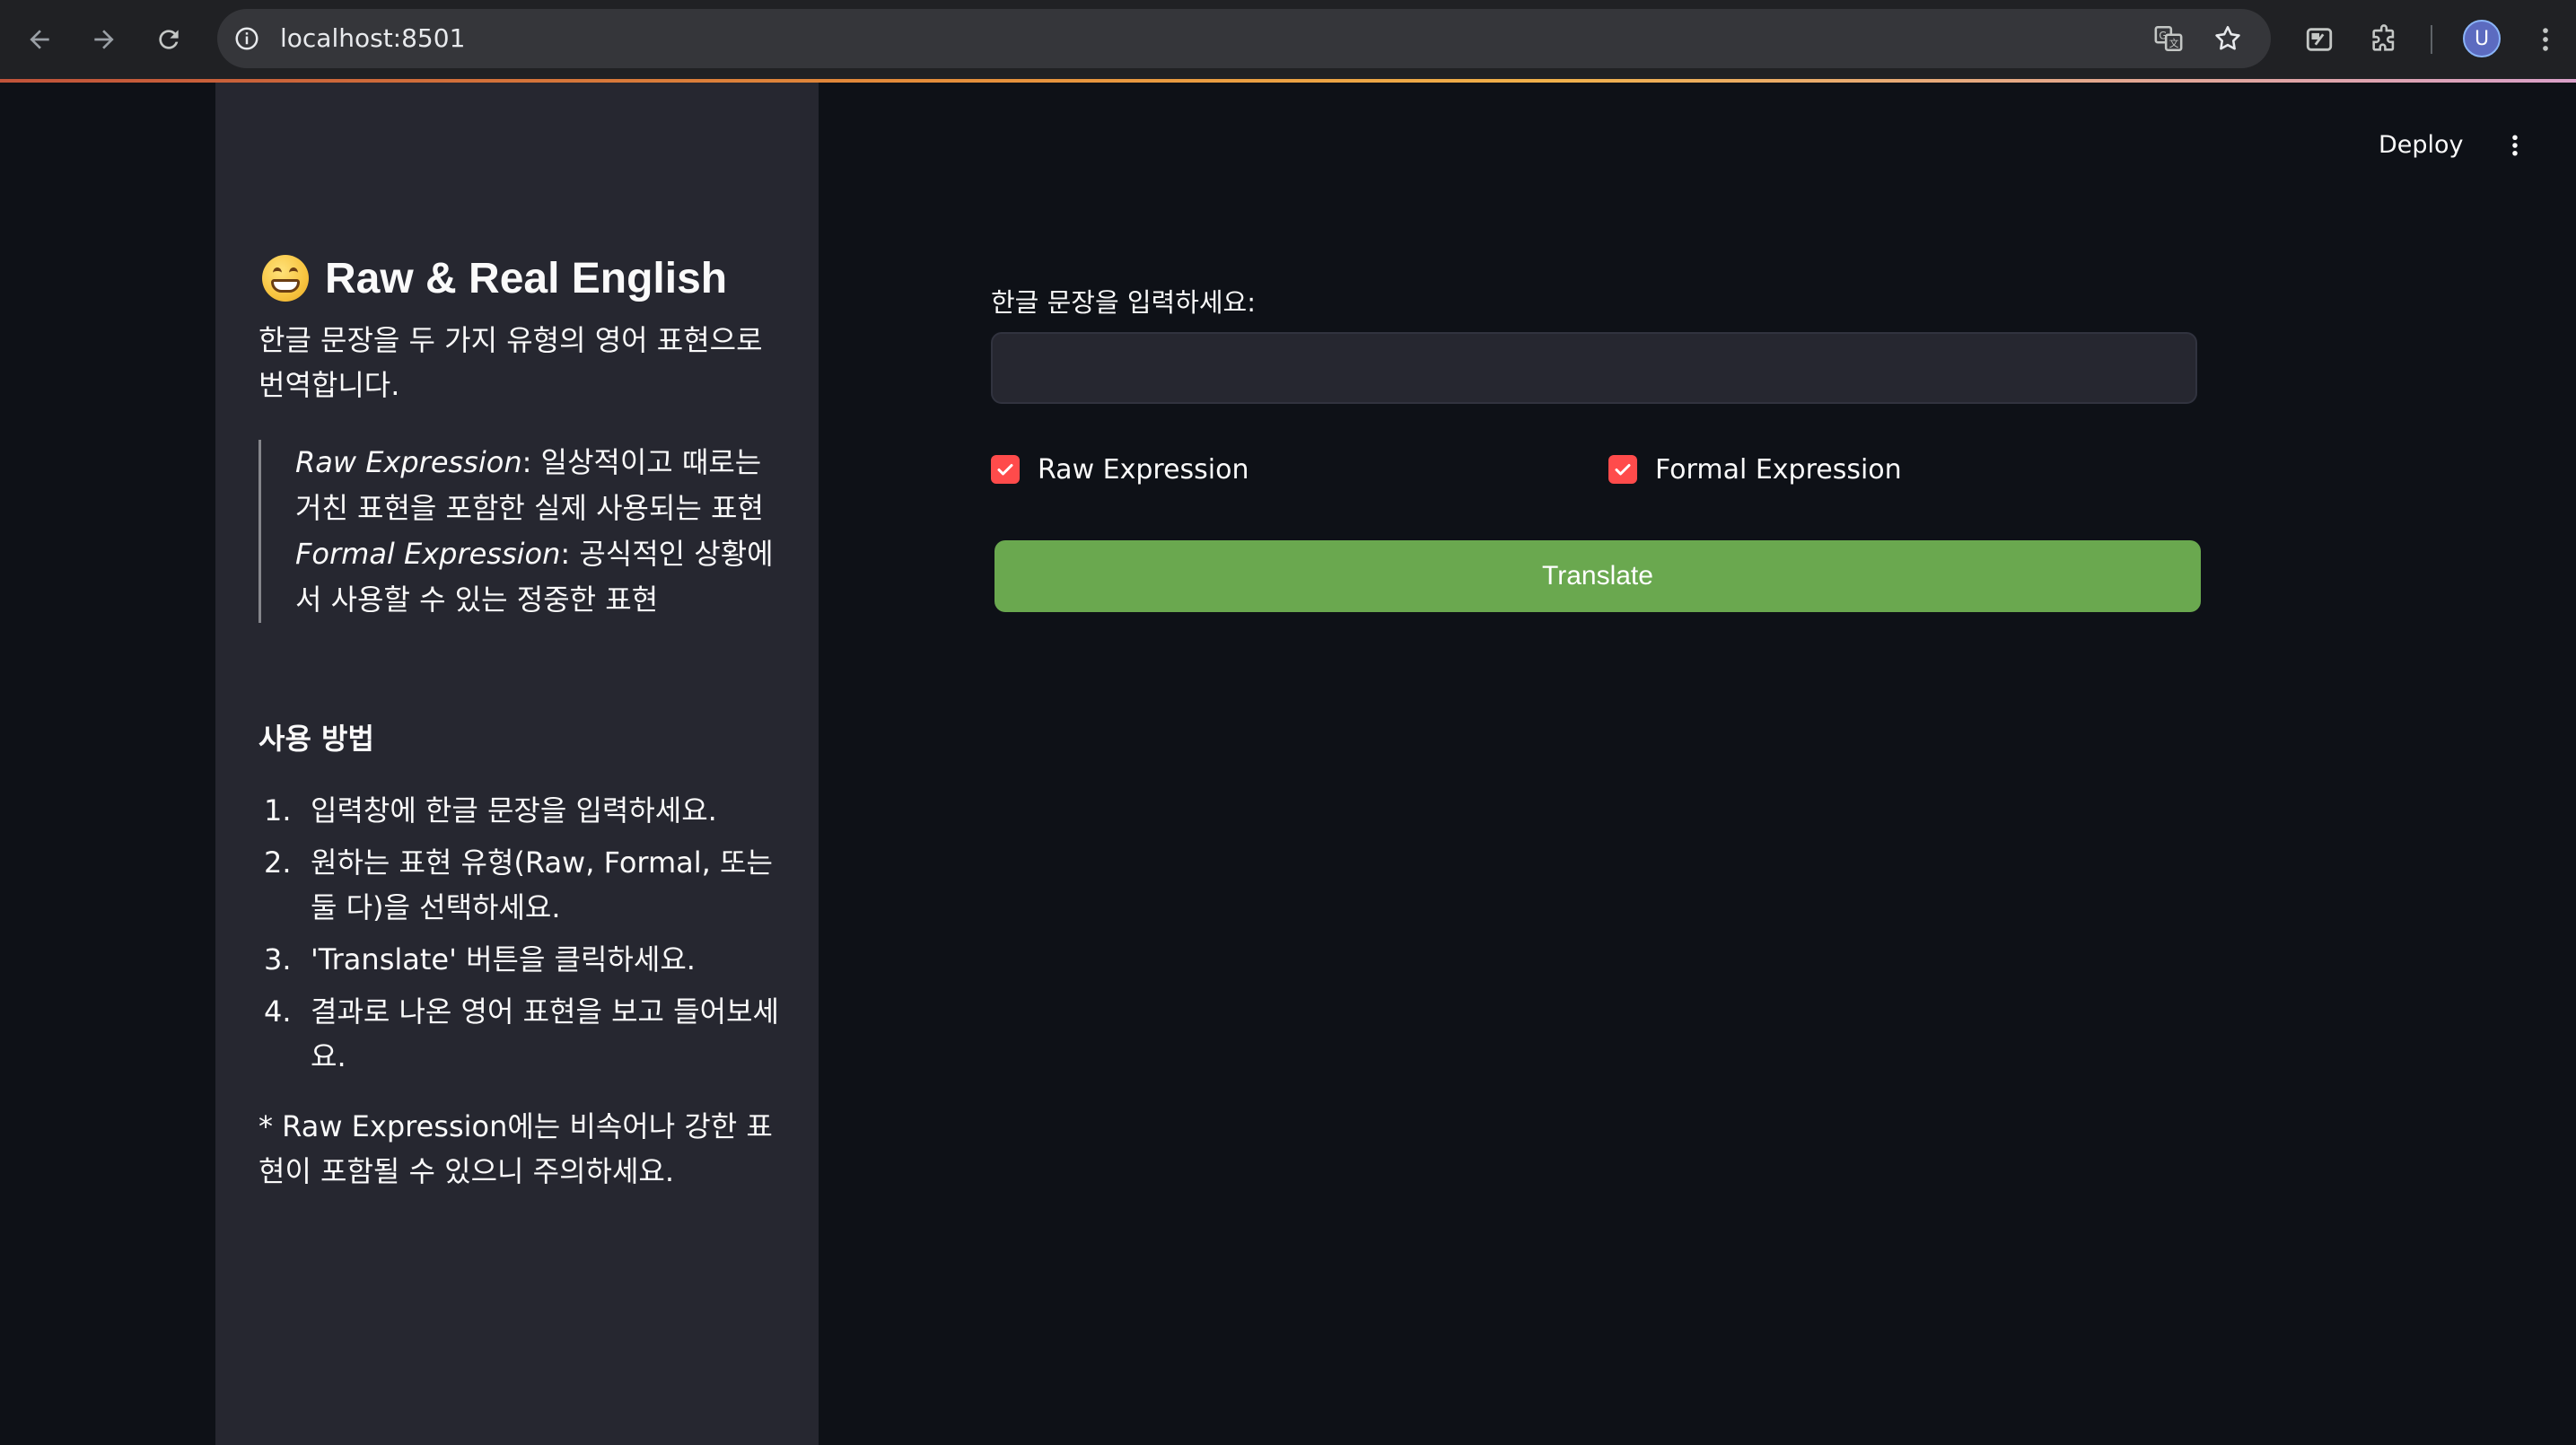 Image resolution: width=2576 pixels, height=1445 pixels. What do you see at coordinates (316, 739) in the screenshot?
I see `howto-heading: 사용 방법` at bounding box center [316, 739].